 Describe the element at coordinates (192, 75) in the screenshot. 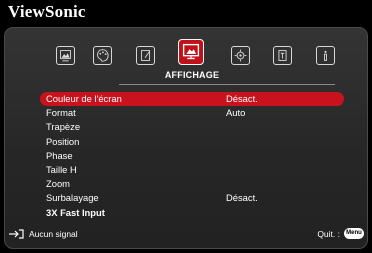

I see `active-tab-title: AFFICHAGE` at that location.